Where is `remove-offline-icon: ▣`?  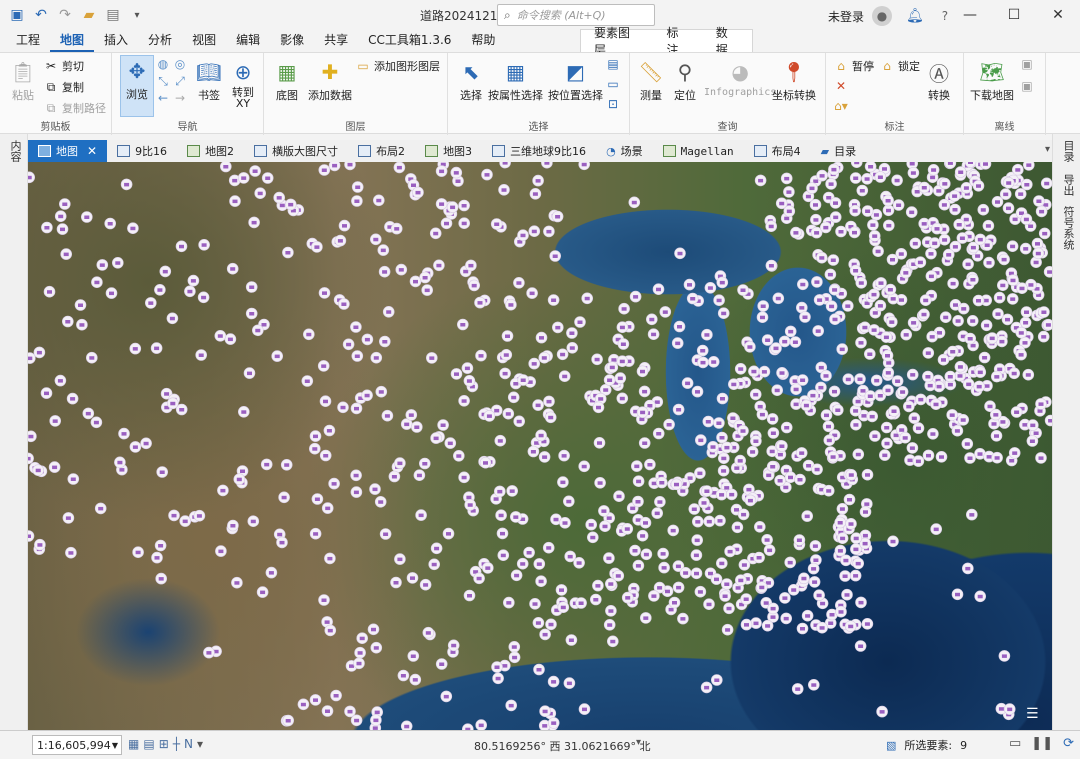 remove-offline-icon: ▣ is located at coordinates (1027, 86).